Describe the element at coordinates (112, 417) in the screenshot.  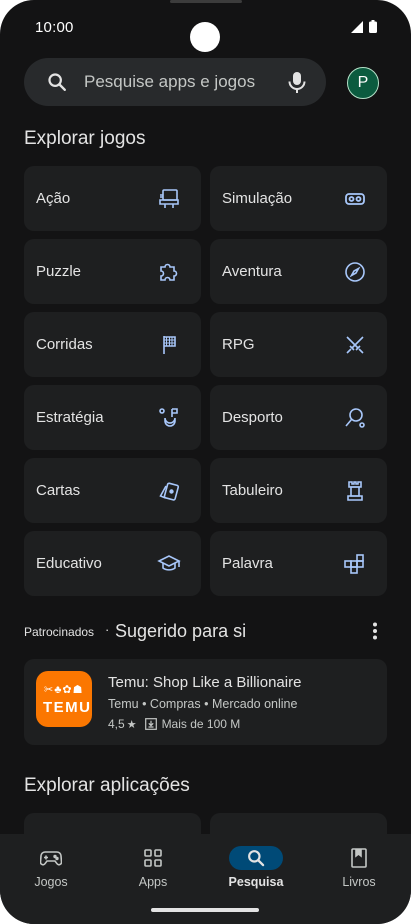
I see `category-tile-estrategia: Estratégia` at that location.